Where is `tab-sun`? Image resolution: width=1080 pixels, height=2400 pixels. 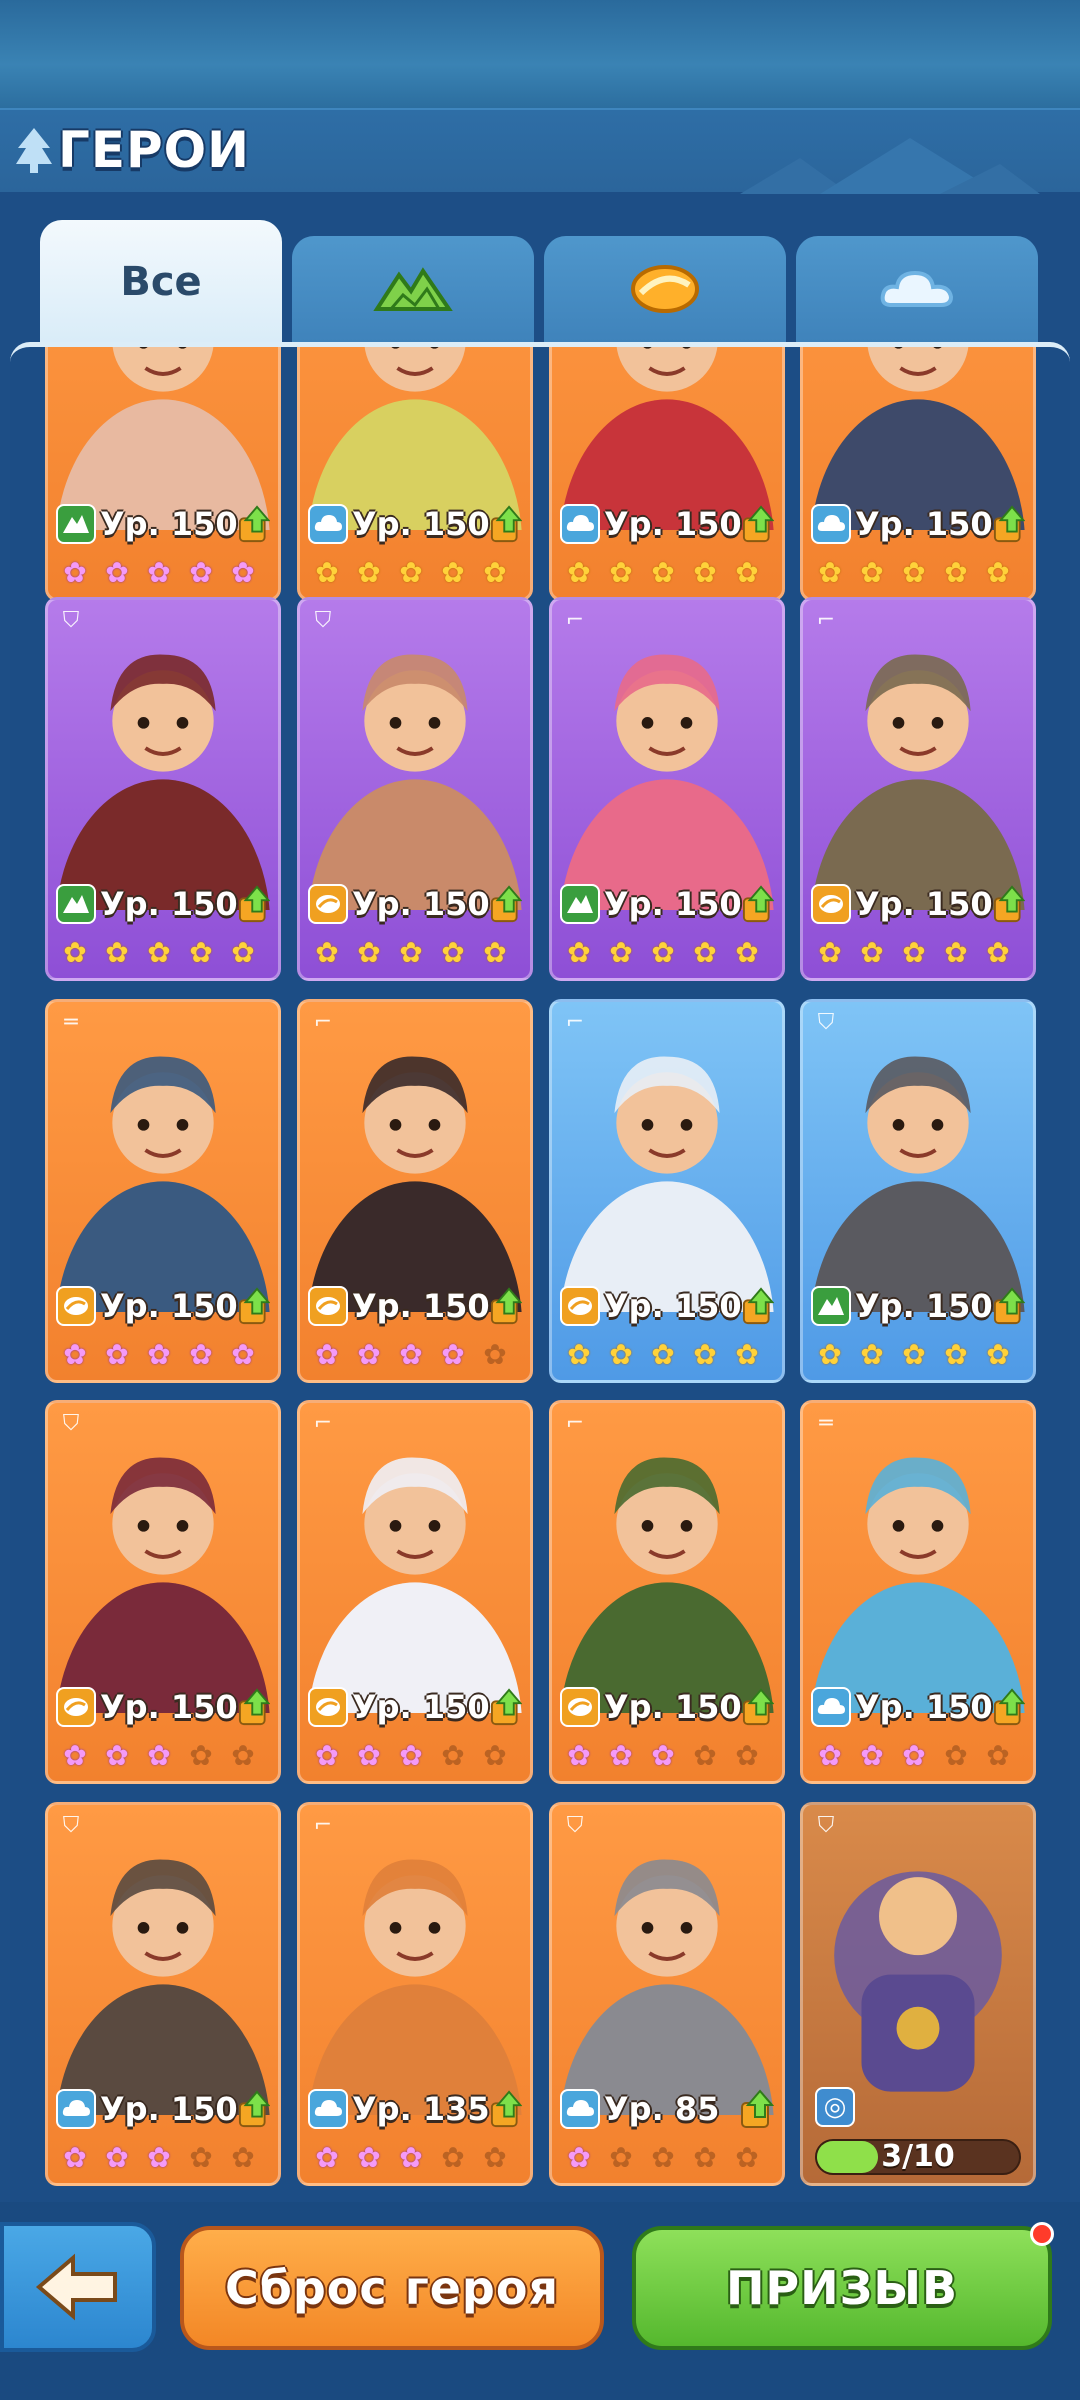 tab-sun is located at coordinates (665, 289).